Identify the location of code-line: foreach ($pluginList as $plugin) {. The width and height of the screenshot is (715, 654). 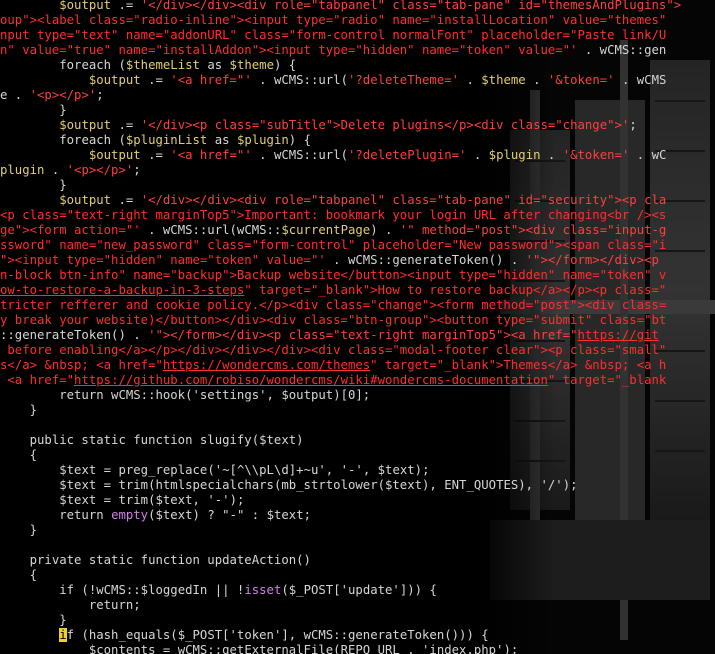
(357, 140).